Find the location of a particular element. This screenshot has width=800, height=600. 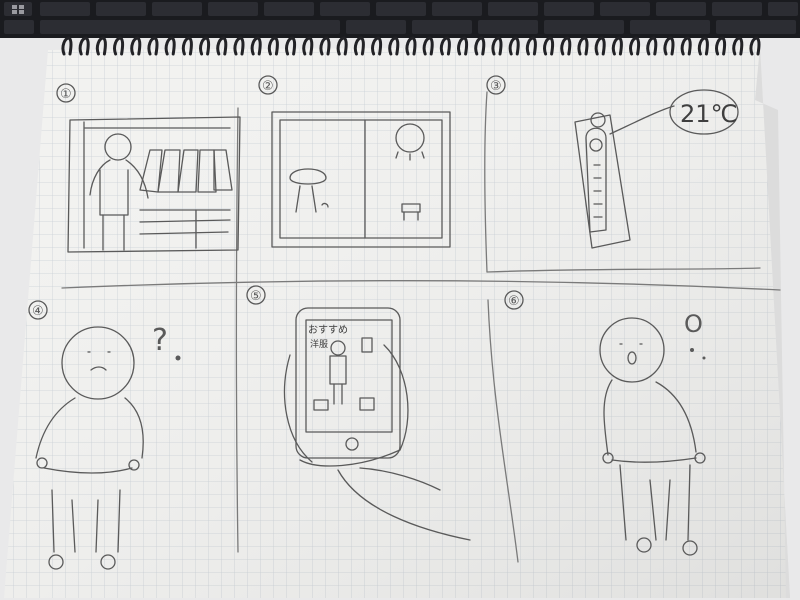

panel-1-number: ① is located at coordinates (66, 94).